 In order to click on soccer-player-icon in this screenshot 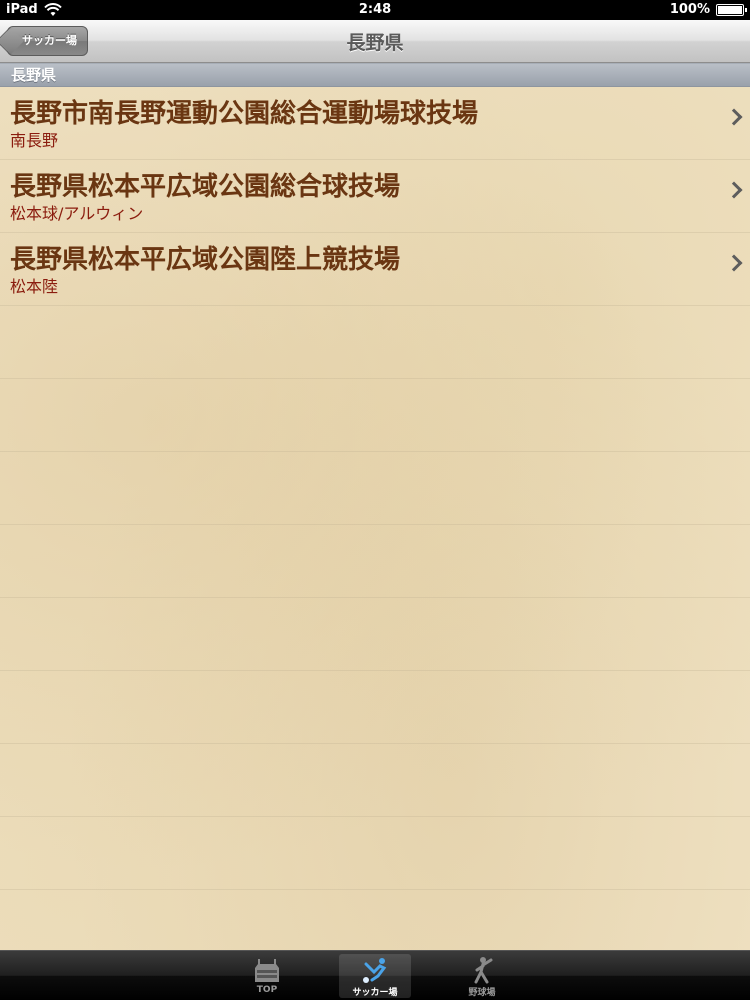, I will do `click(375, 970)`.